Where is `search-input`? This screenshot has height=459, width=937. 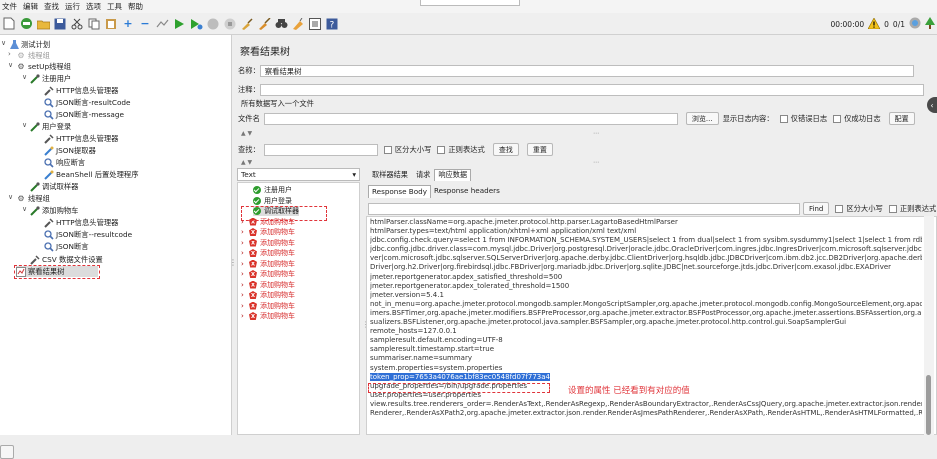
search-input is located at coordinates (320, 149).